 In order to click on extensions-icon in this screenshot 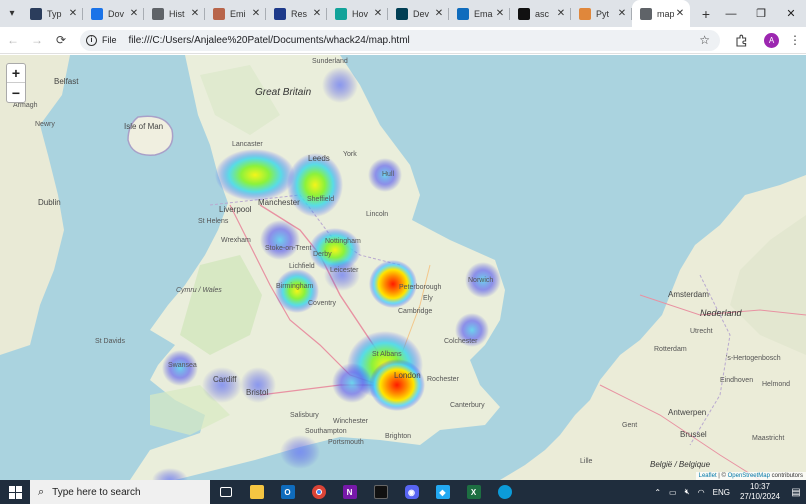, I will do `click(741, 40)`.